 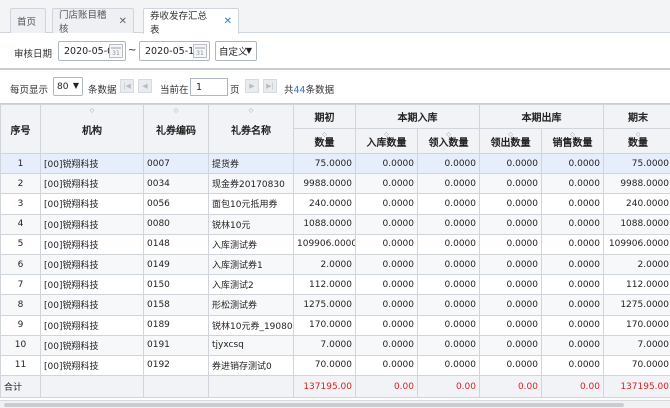 What do you see at coordinates (199, 87) in the screenshot?
I see `page-number-value: 1` at bounding box center [199, 87].